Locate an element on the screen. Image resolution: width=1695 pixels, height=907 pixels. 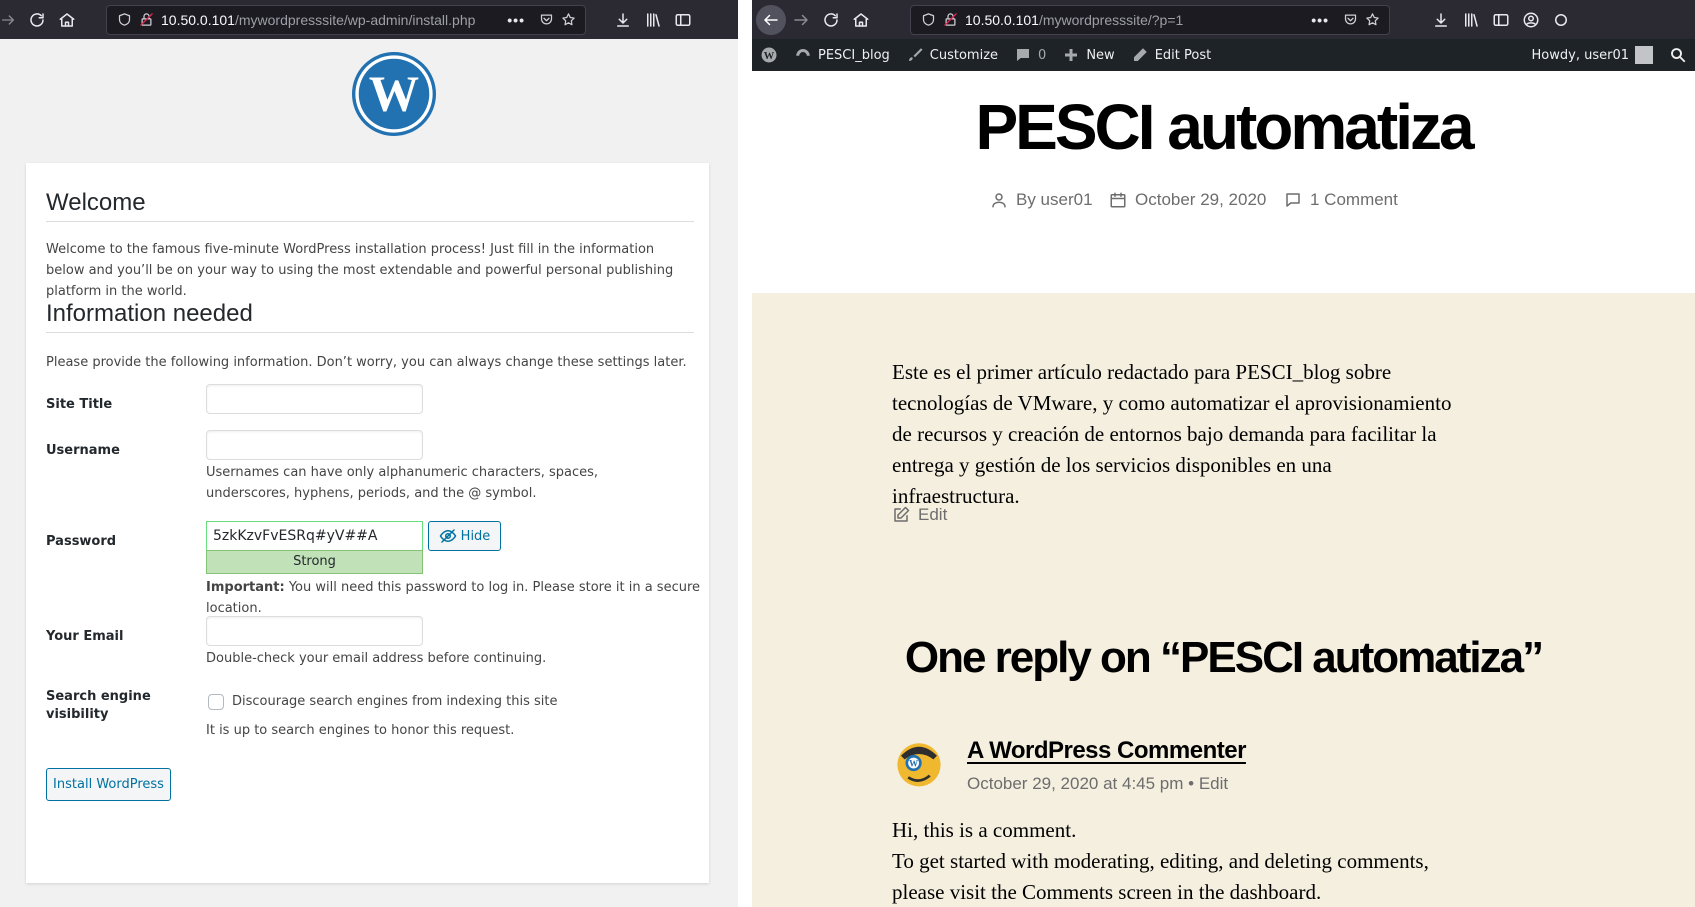
admin-bar-search is located at coordinates (1678, 55).